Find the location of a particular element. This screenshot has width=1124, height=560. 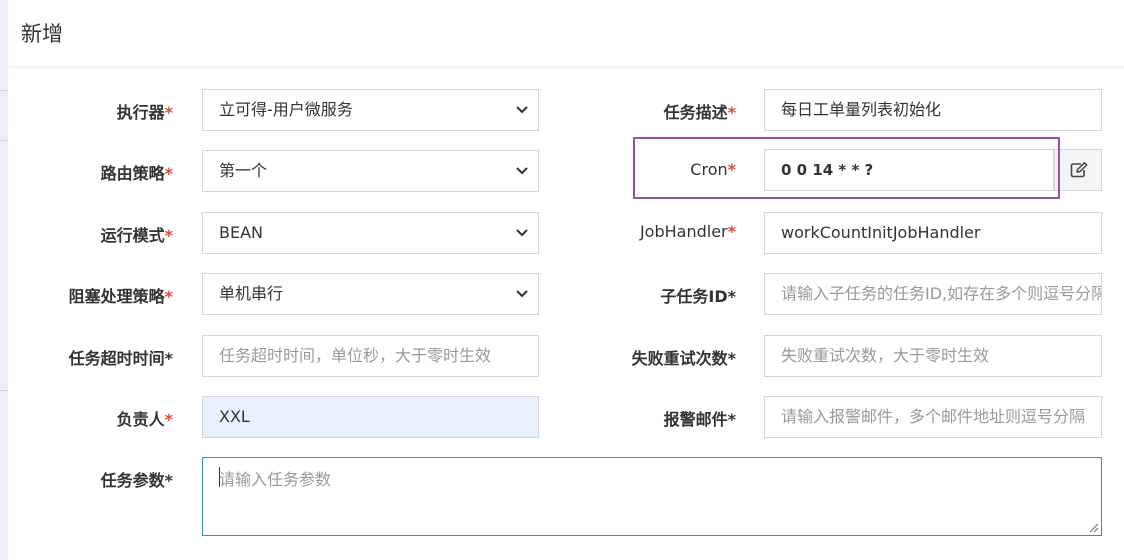

task-param-textarea: 请输入任务参数 is located at coordinates (652, 496).